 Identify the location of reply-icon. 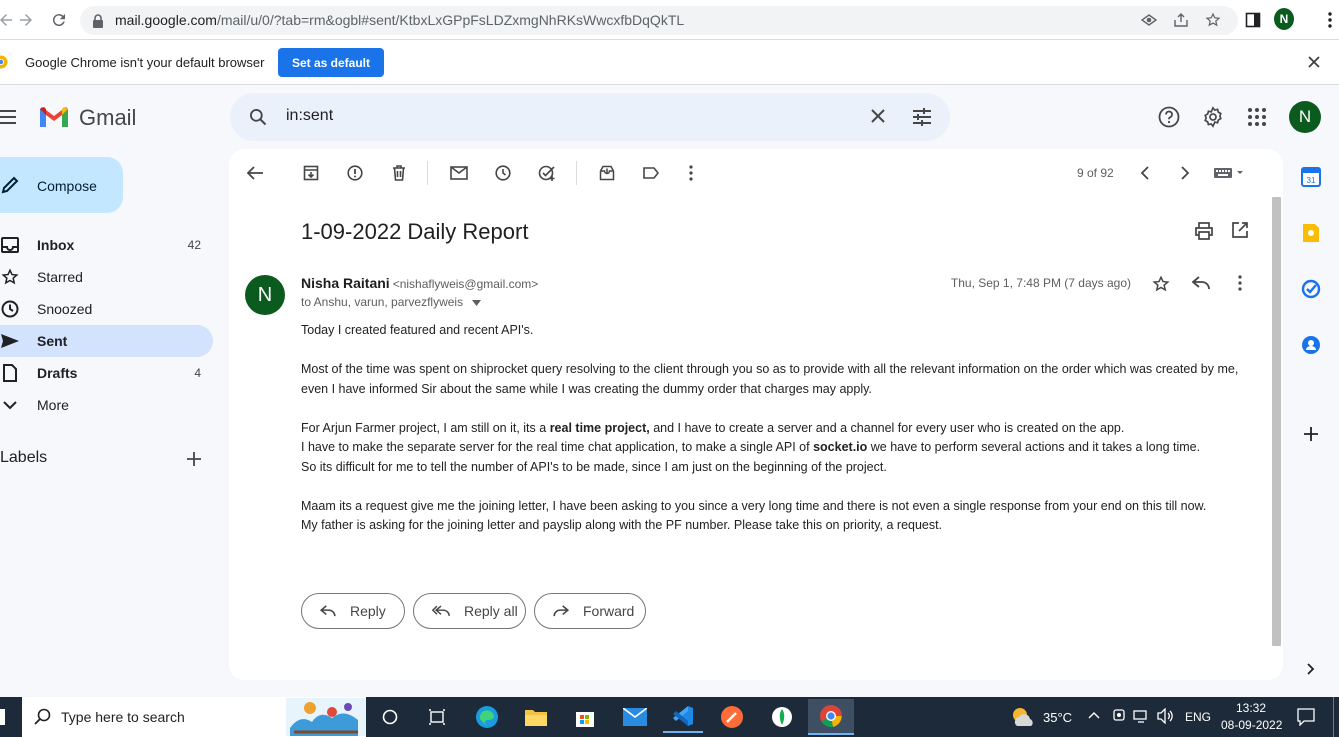
(1201, 283).